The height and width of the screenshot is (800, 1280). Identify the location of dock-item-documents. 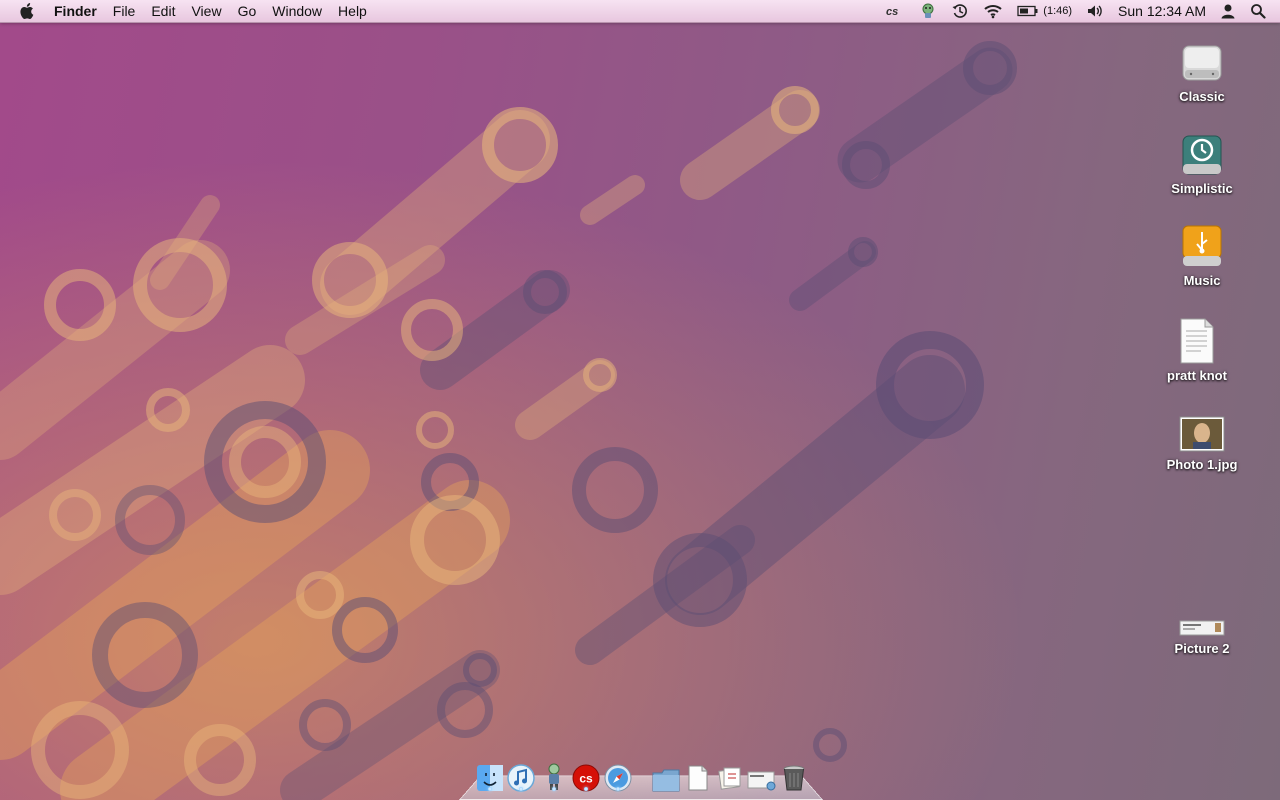
(698, 776).